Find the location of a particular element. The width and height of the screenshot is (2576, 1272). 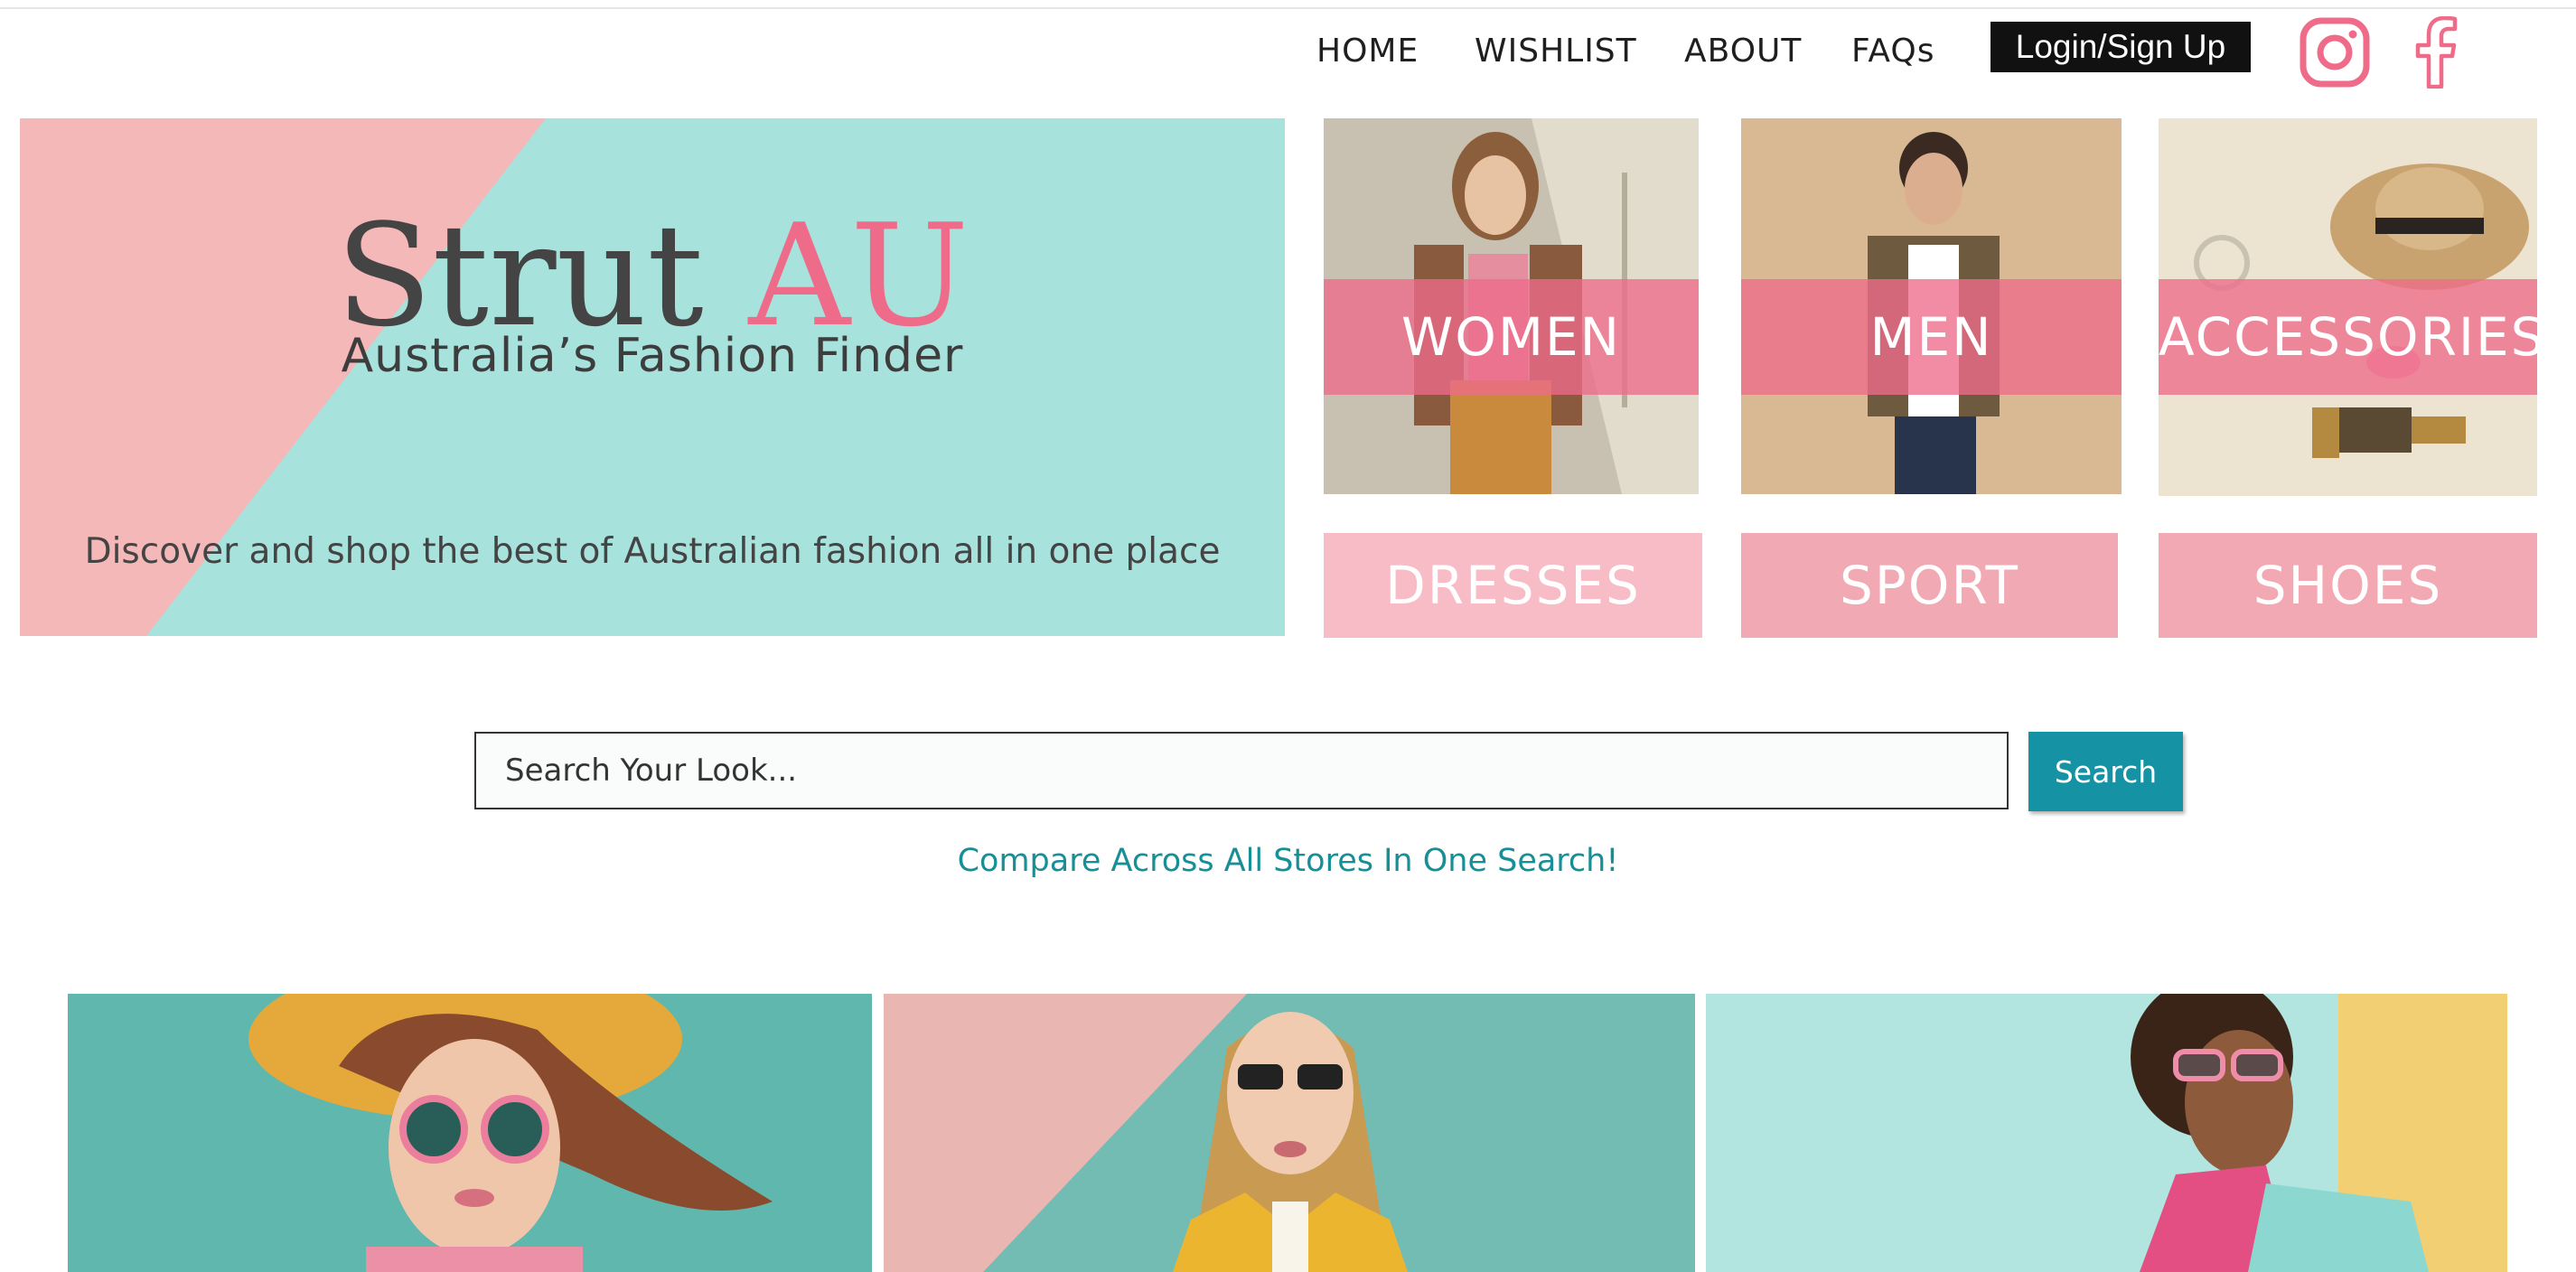

compare-stores-text: Compare Across All Stores In One Search! is located at coordinates (1288, 861).